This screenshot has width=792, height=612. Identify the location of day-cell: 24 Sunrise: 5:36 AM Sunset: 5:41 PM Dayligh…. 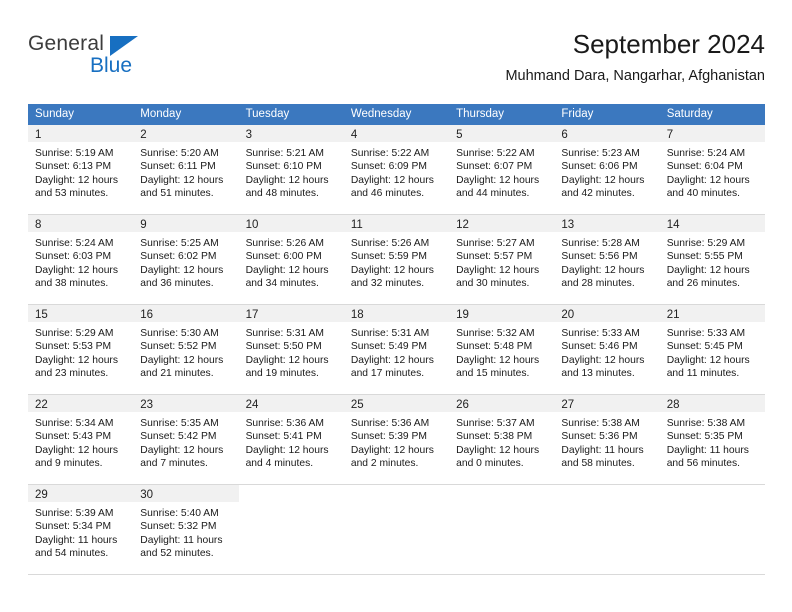
(291, 439).